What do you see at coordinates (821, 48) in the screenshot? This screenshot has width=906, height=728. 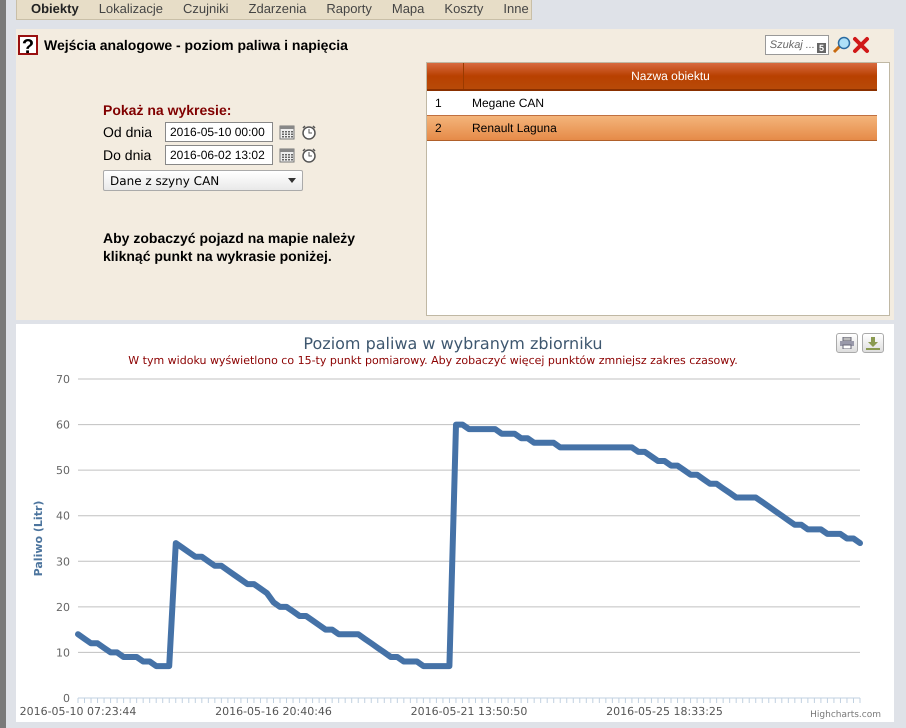 I see `count-badge: 5` at bounding box center [821, 48].